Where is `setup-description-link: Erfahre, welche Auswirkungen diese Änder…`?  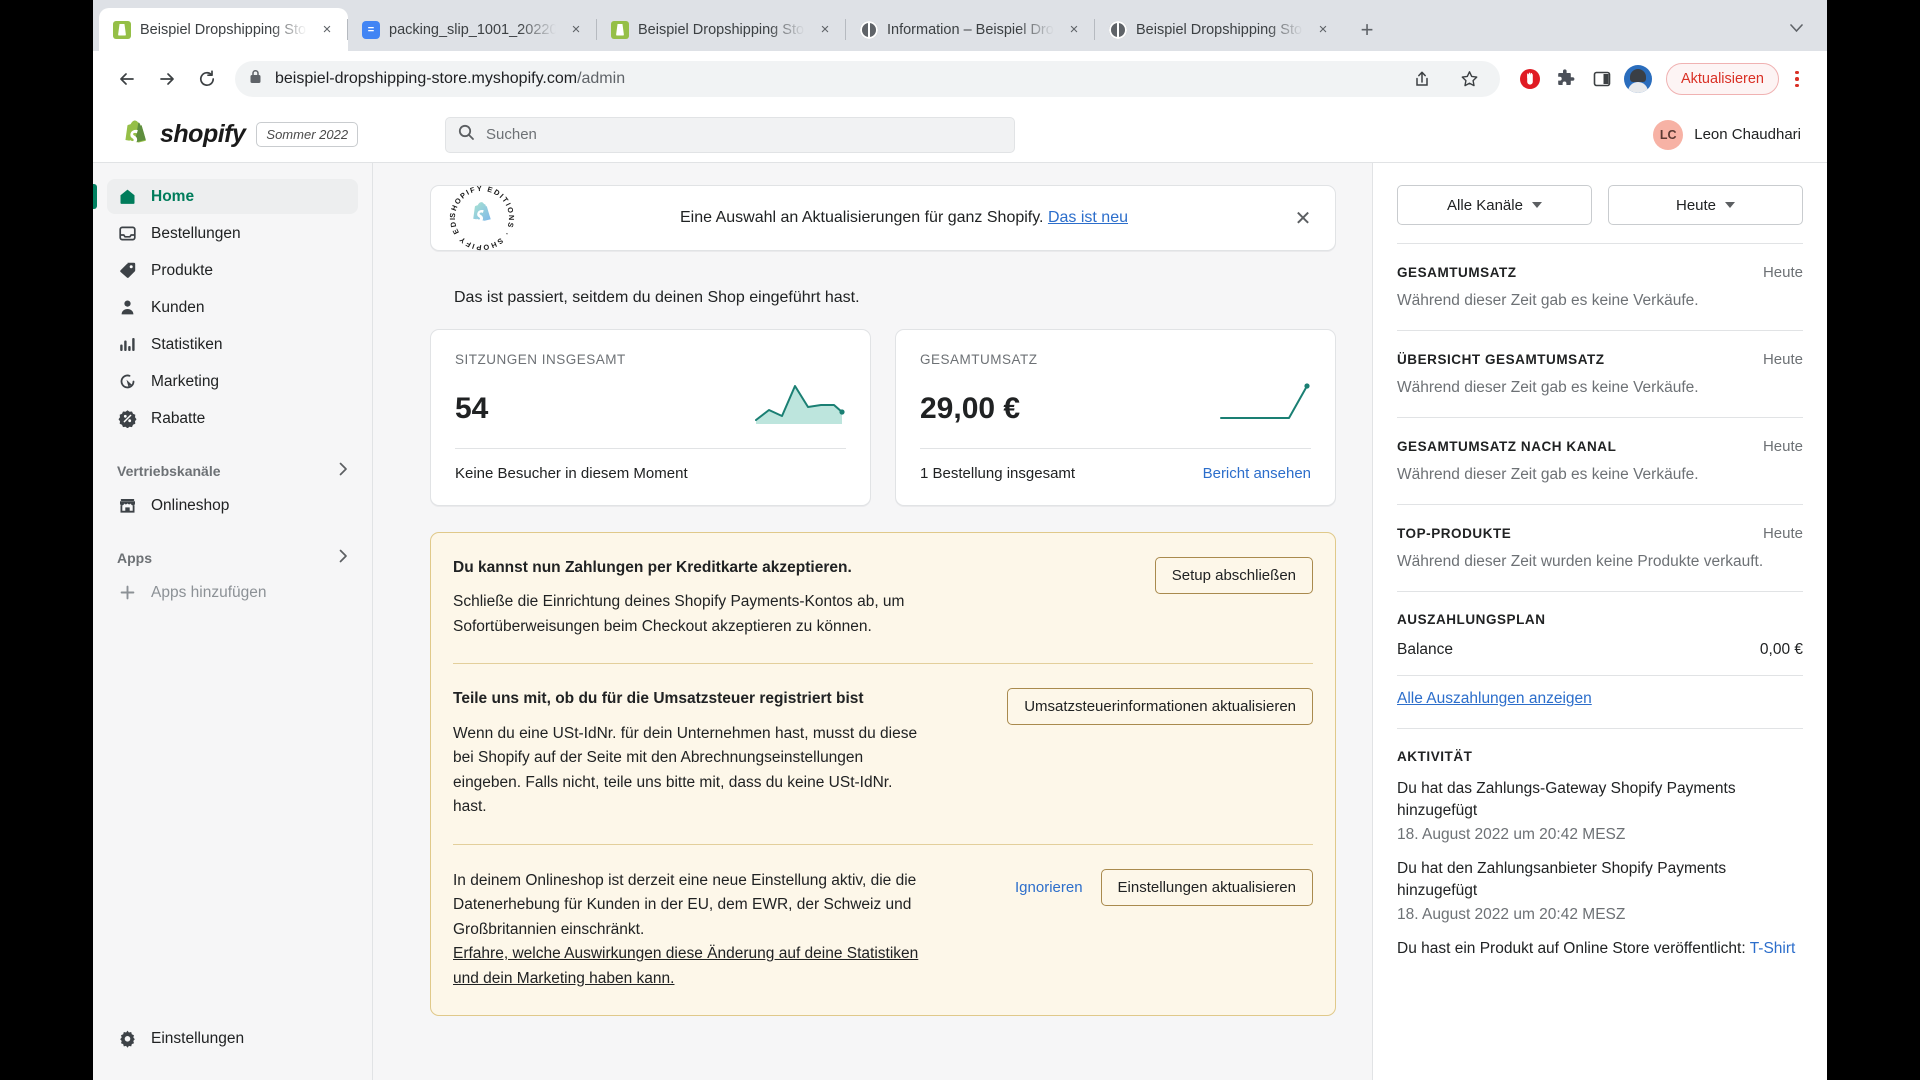 setup-description-link: Erfahre, welche Auswirkungen diese Änder… is located at coordinates (685, 965).